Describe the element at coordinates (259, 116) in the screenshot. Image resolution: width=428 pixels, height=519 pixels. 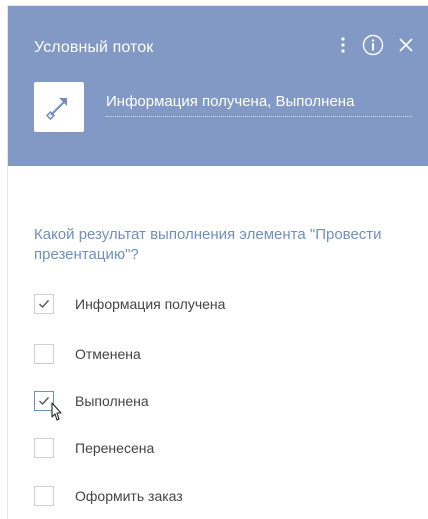
I see `element-name-underline` at that location.